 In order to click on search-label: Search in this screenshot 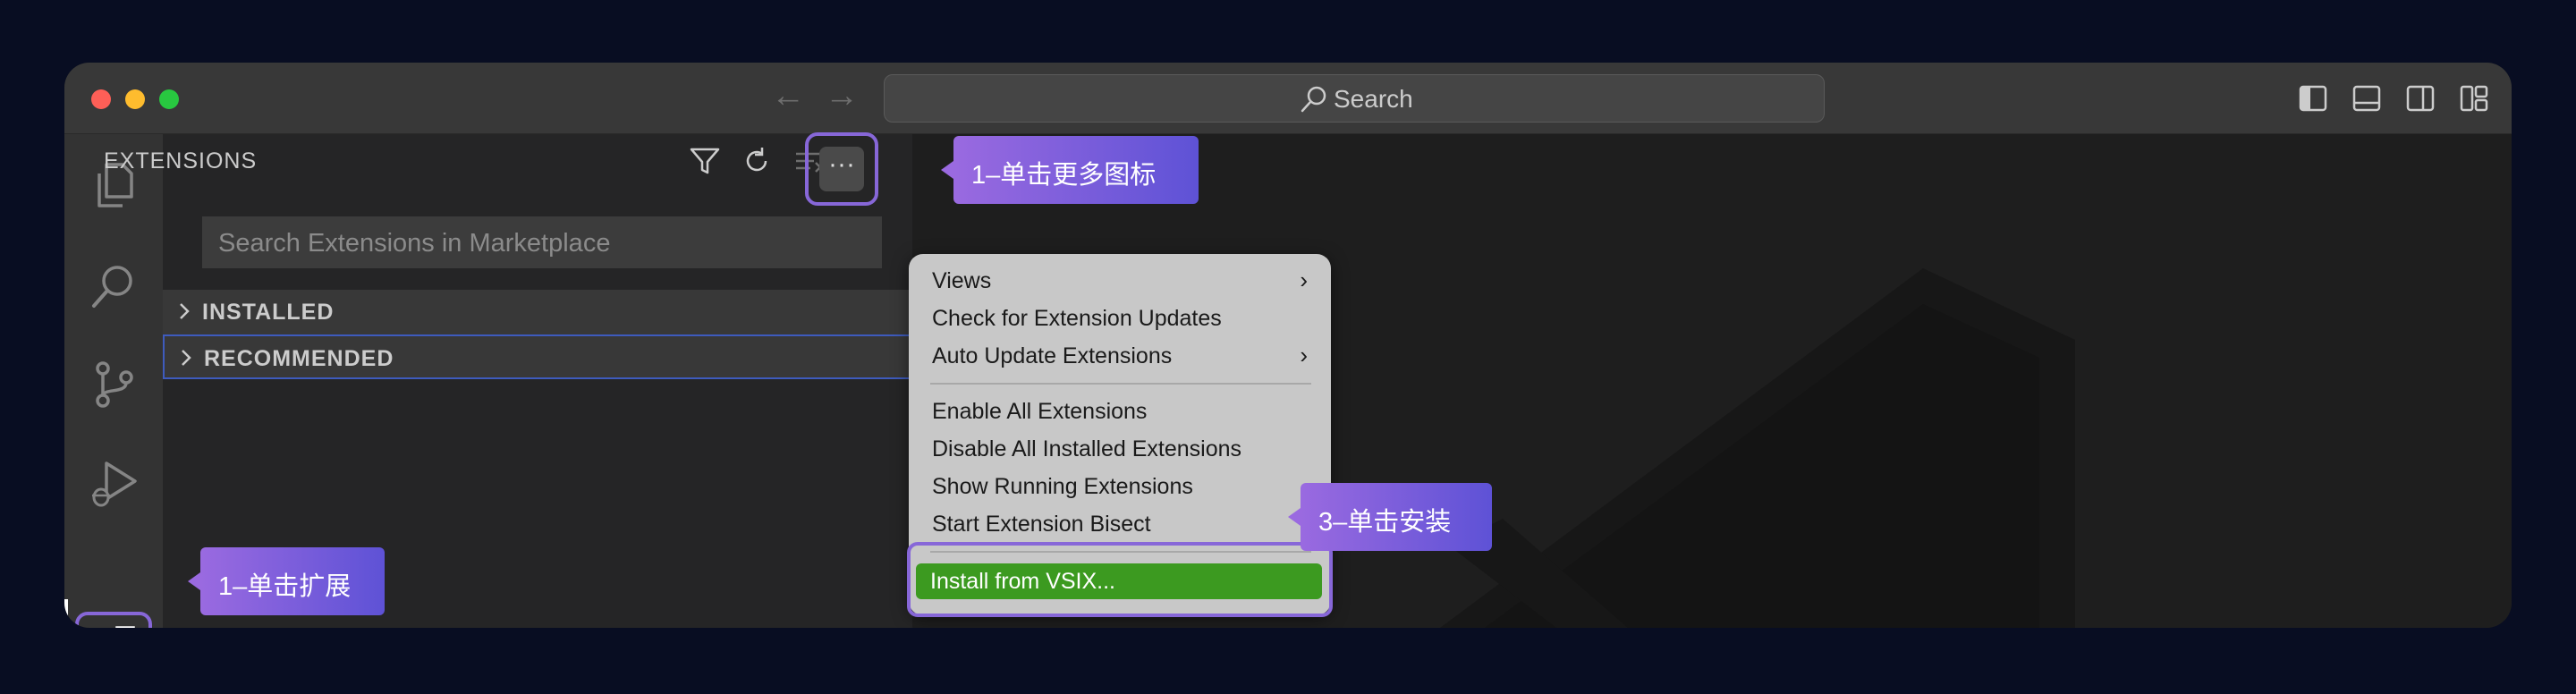, I will do `click(1373, 99)`.